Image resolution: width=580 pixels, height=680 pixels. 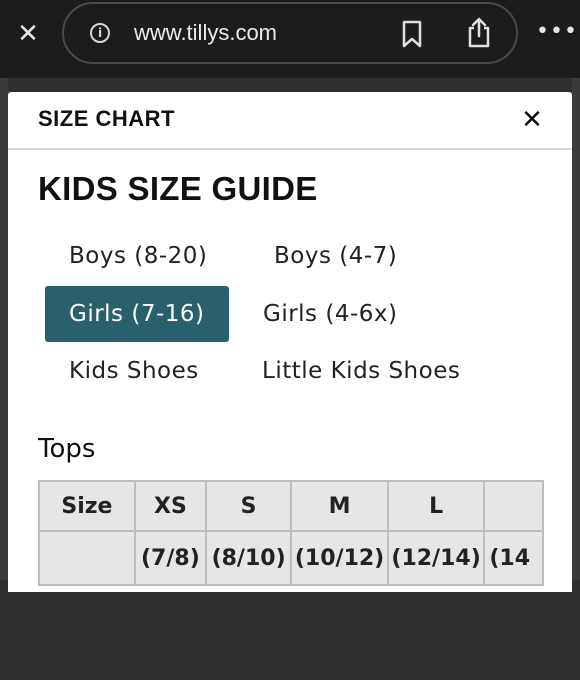 I want to click on table-cell: (7/8), so click(x=170, y=558).